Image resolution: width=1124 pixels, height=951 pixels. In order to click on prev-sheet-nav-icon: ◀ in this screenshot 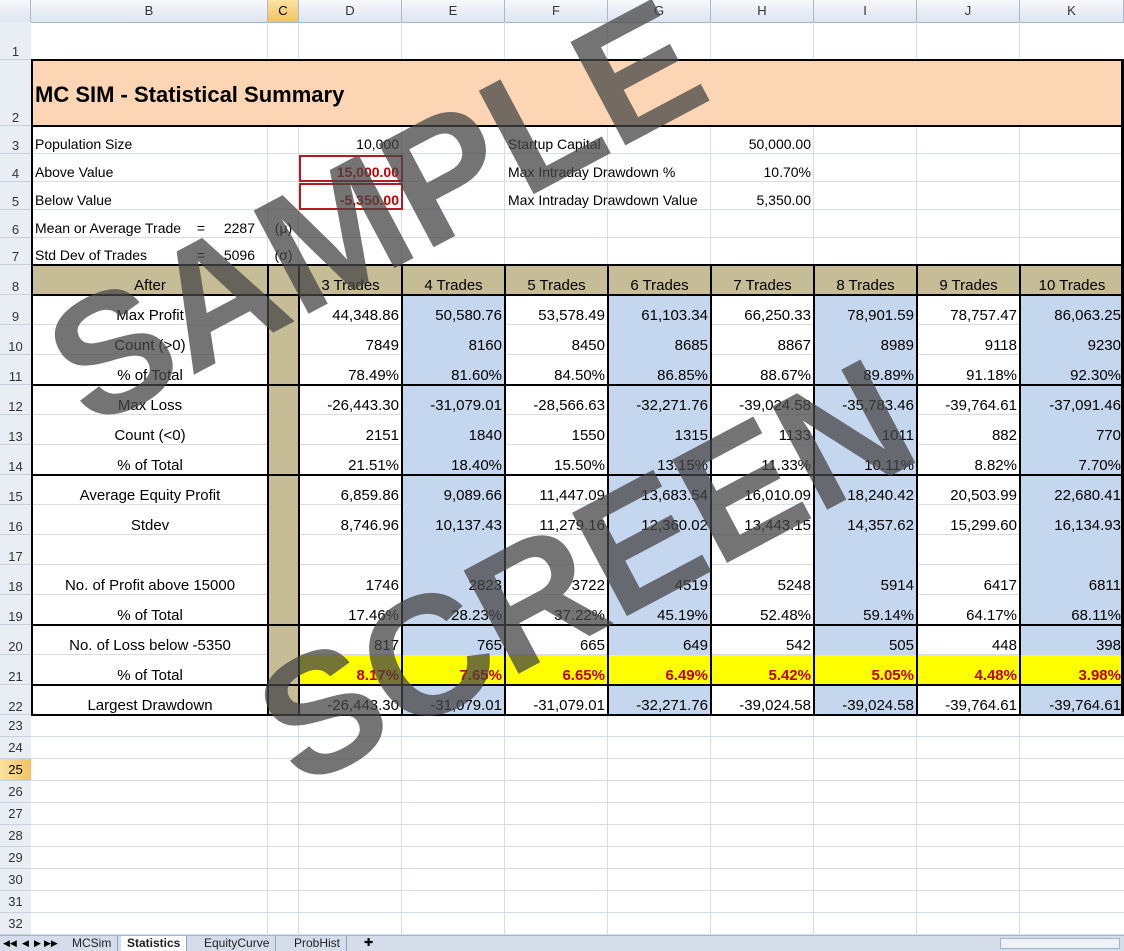, I will do `click(25, 943)`.